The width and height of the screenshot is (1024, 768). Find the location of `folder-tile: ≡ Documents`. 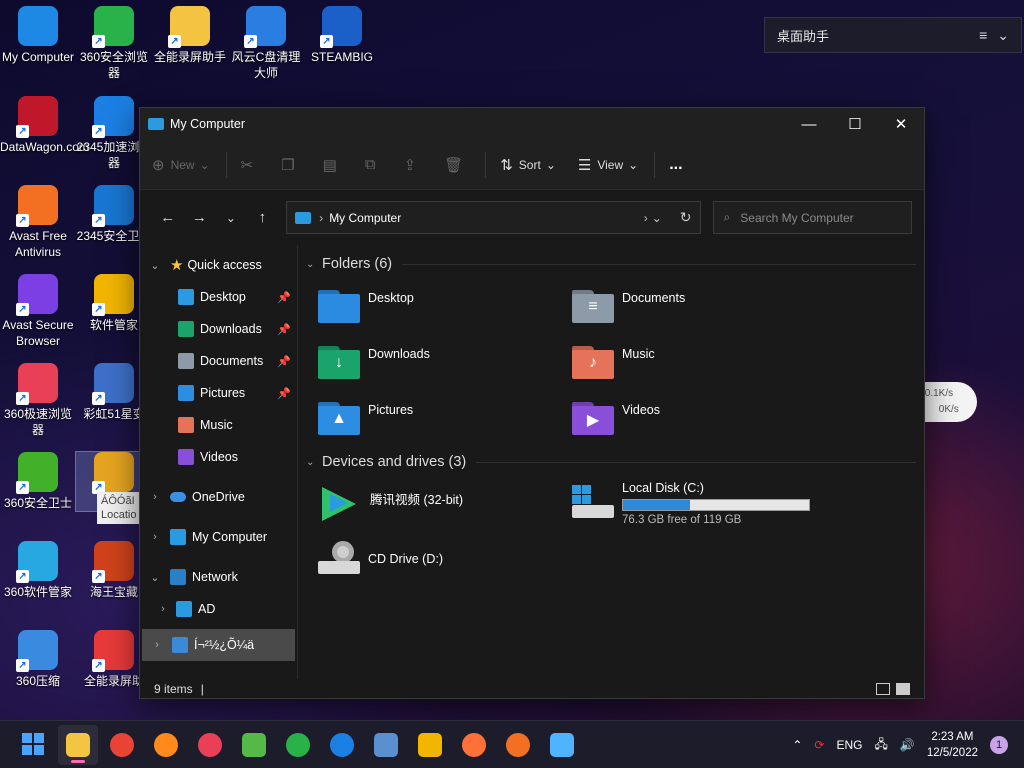

folder-tile: ≡ Documents is located at coordinates (687, 305).